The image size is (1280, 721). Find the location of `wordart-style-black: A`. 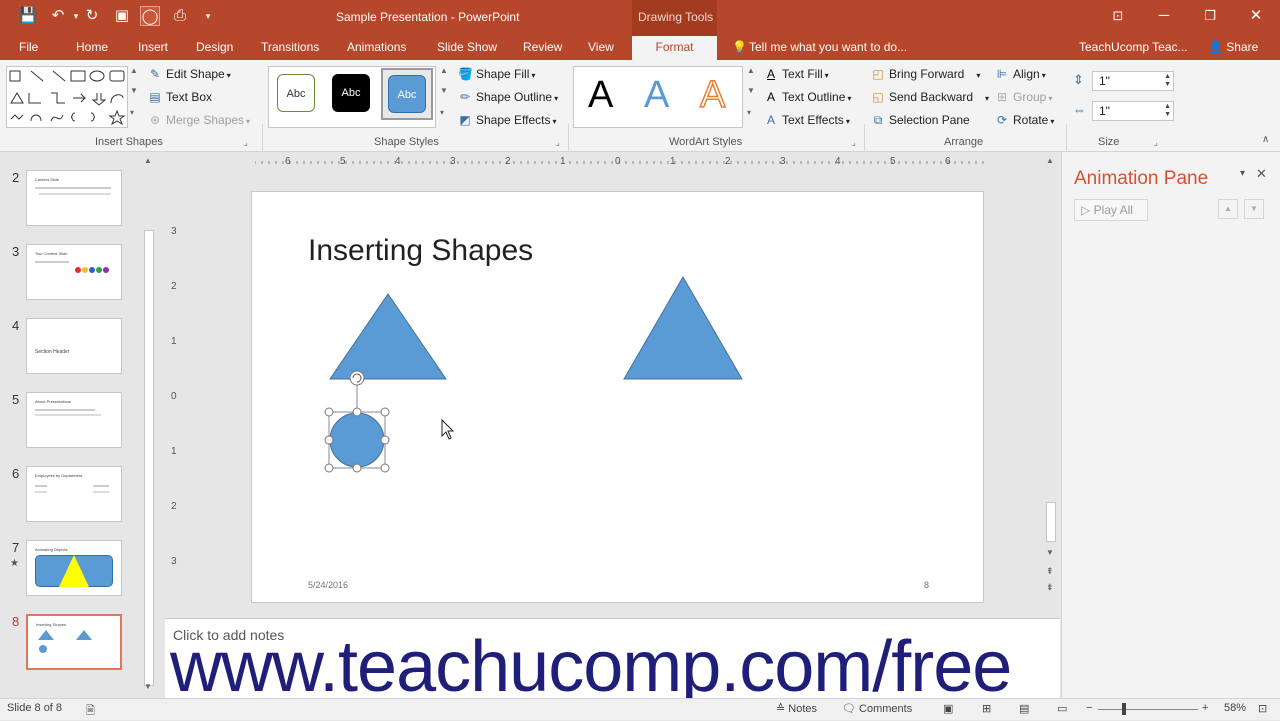

wordart-style-black: A is located at coordinates (600, 95).